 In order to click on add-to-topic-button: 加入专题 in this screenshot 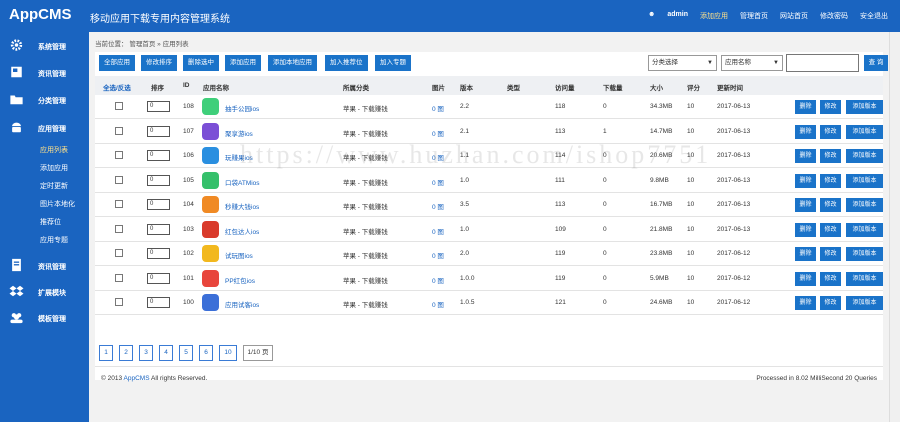, I will do `click(393, 63)`.